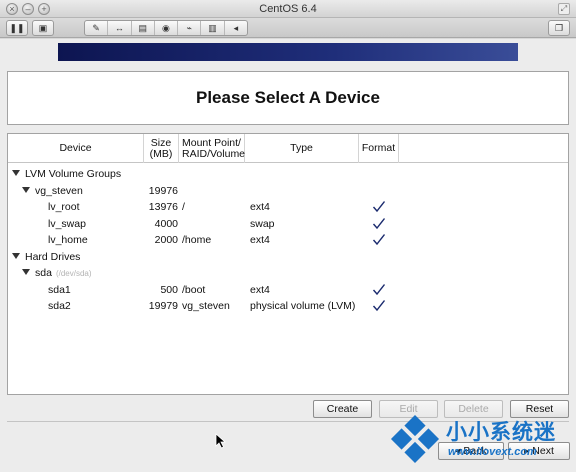 This screenshot has height=472, width=576. I want to click on device-row: LVM Volume Groups, so click(288, 174).